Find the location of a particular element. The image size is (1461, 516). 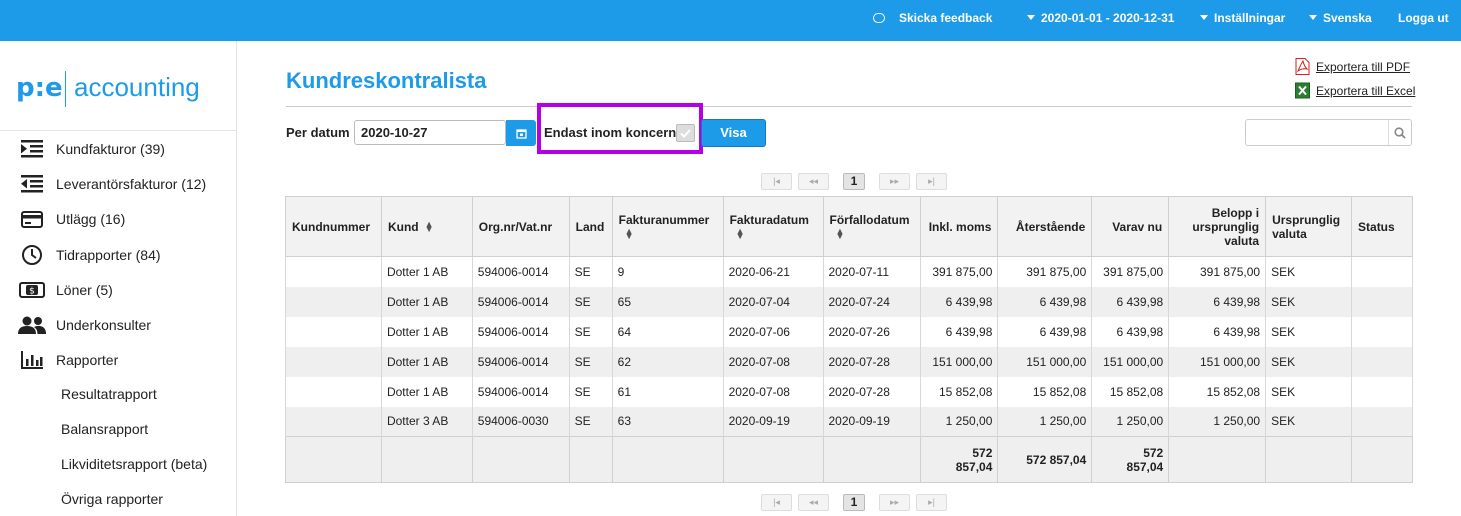

search-button is located at coordinates (1399, 132).